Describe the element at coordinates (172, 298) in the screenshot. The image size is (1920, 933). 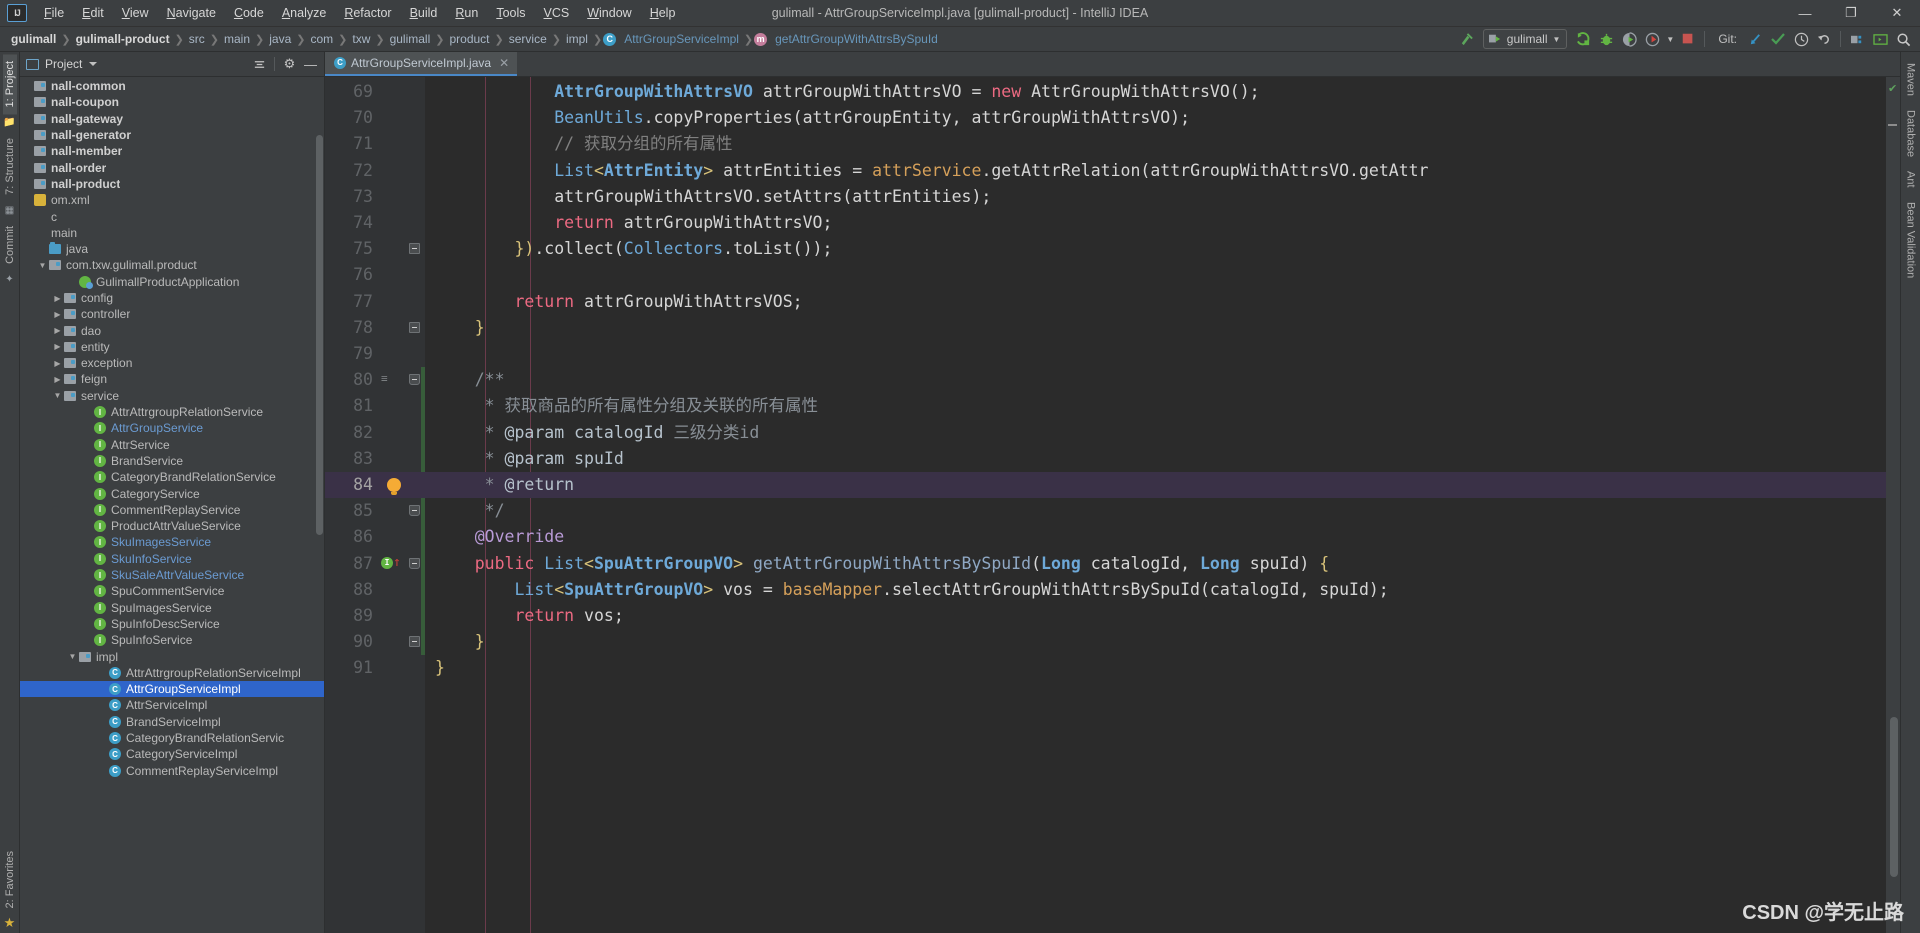
I see `tree-node: config` at that location.